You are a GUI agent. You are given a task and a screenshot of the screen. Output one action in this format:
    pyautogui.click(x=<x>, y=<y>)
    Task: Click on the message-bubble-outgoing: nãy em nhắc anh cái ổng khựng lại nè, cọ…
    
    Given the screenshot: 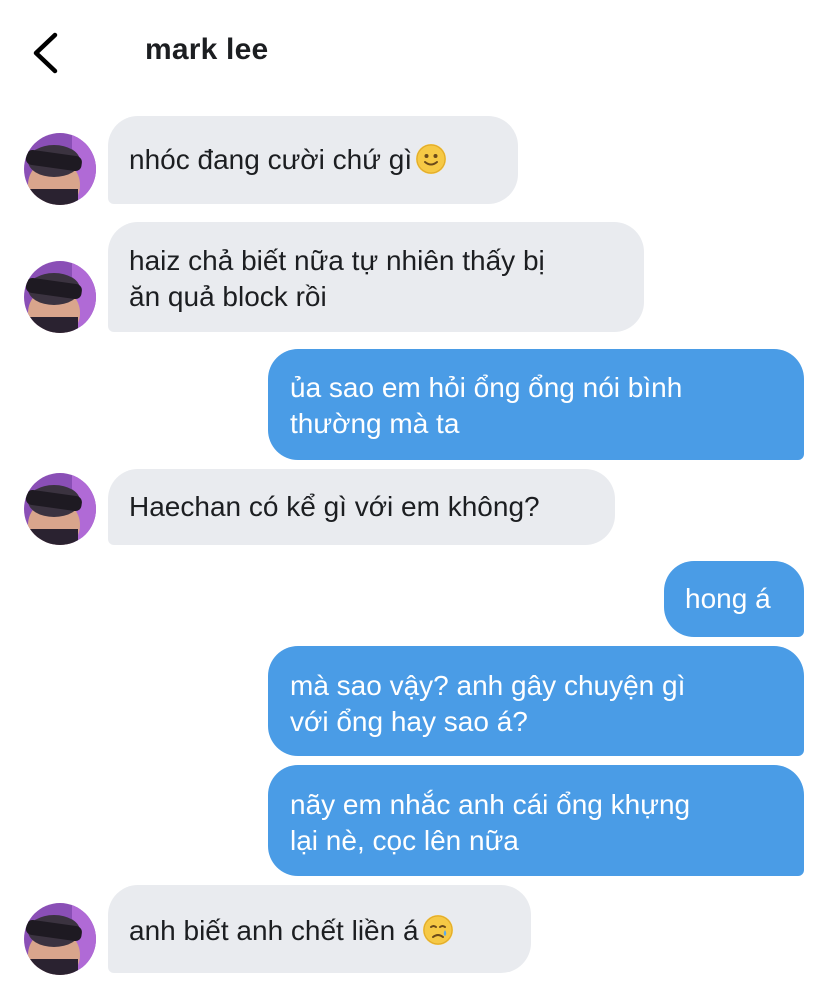 What is the action you would take?
    pyautogui.click(x=536, y=820)
    